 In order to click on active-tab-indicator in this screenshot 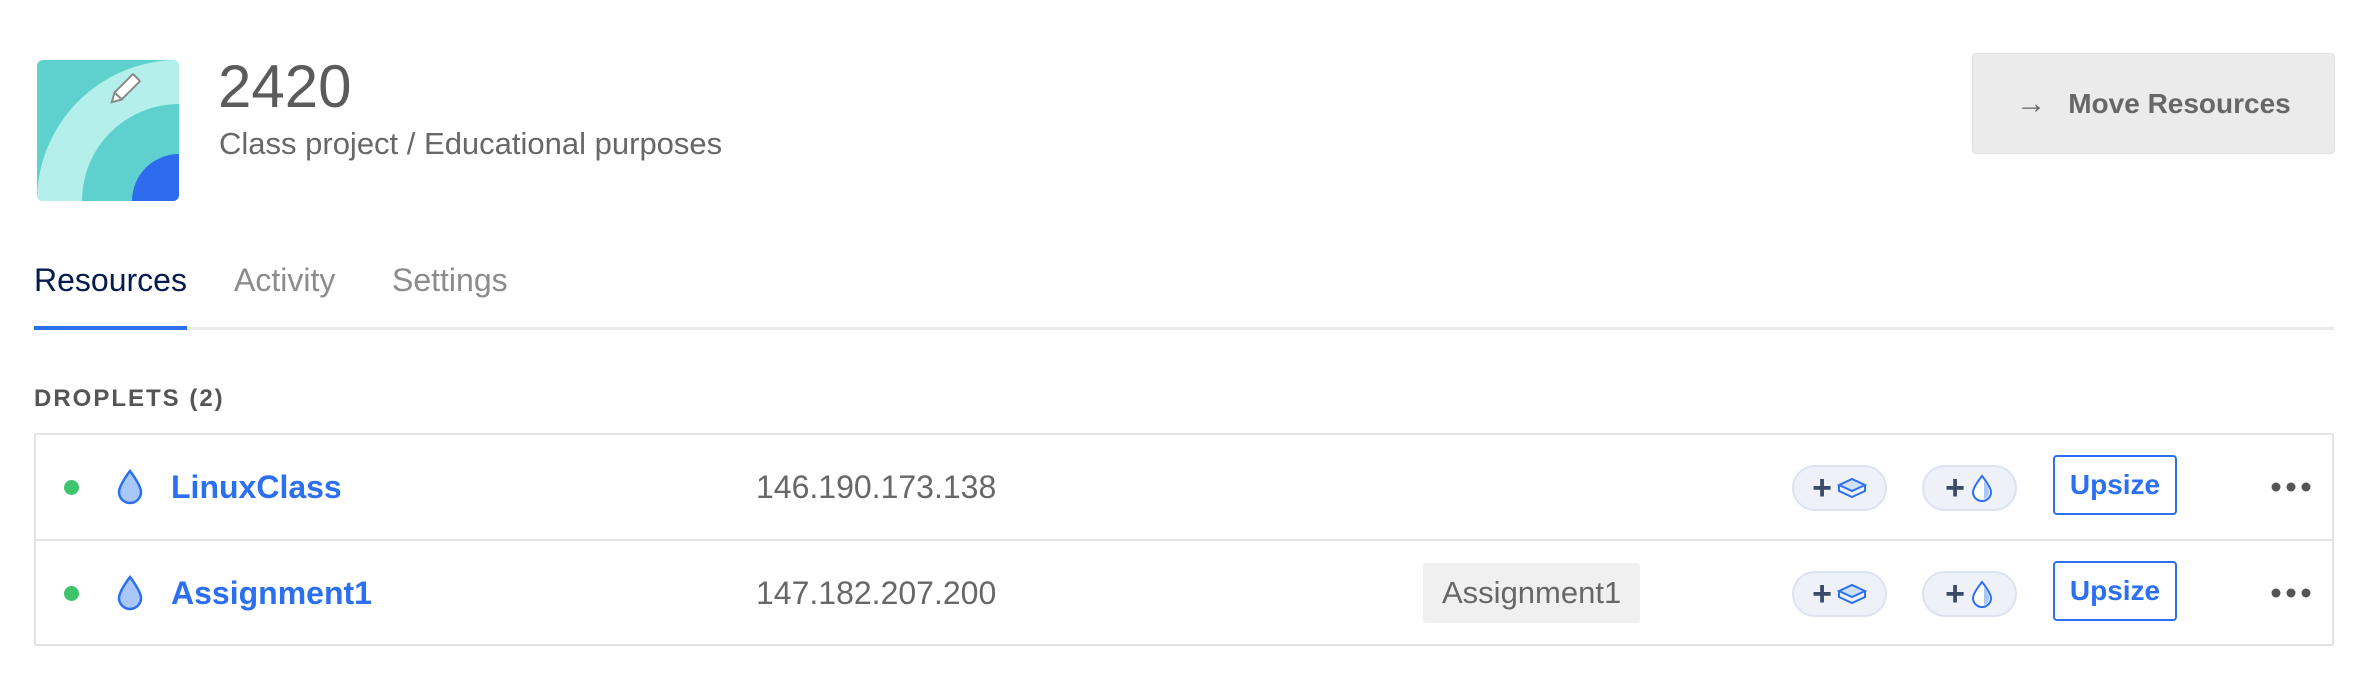, I will do `click(110, 328)`.